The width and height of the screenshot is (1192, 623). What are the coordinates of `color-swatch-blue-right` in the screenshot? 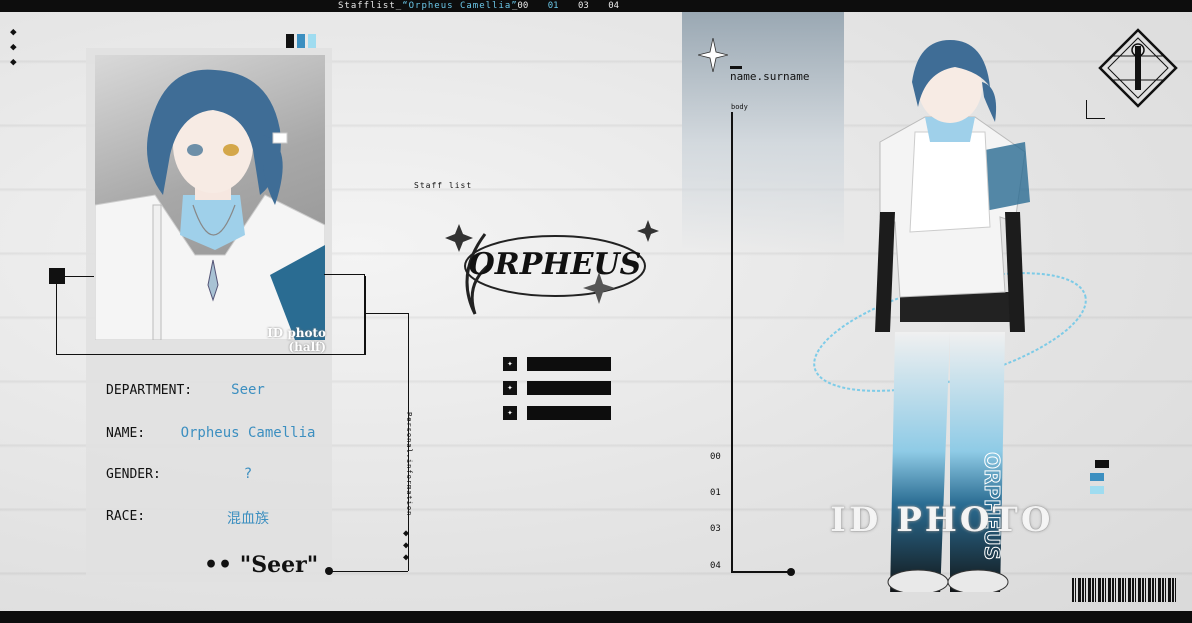 It's located at (1097, 477).